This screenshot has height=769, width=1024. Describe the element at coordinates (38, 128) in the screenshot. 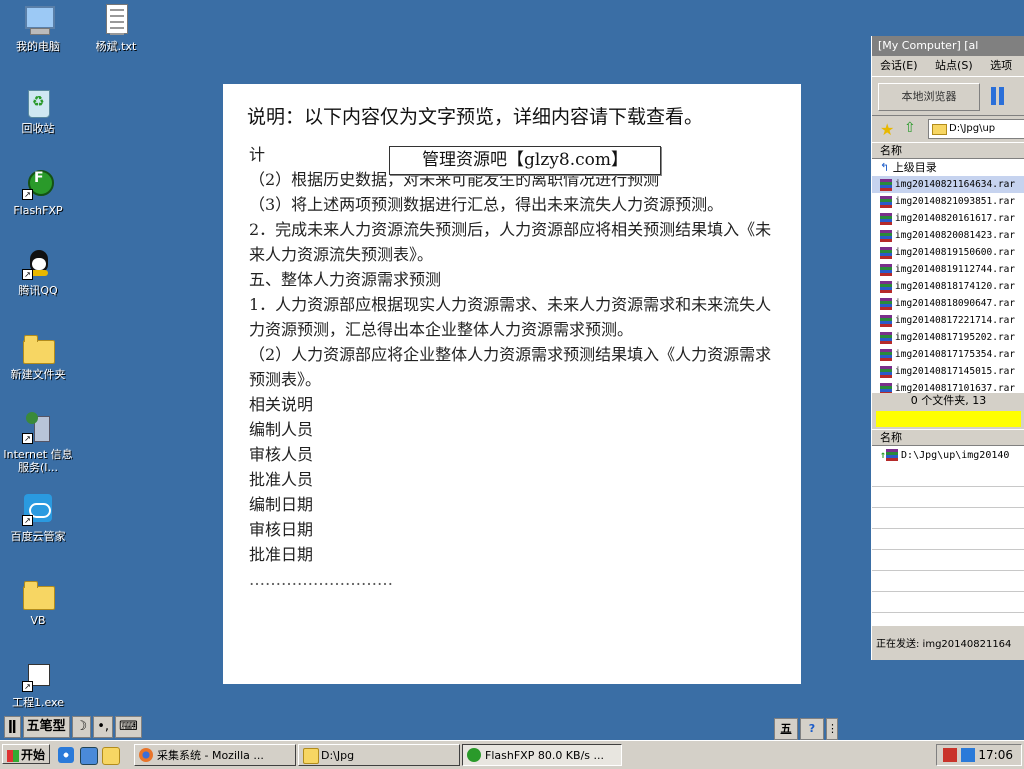

I see `desktop-icon-label: 回收站` at that location.